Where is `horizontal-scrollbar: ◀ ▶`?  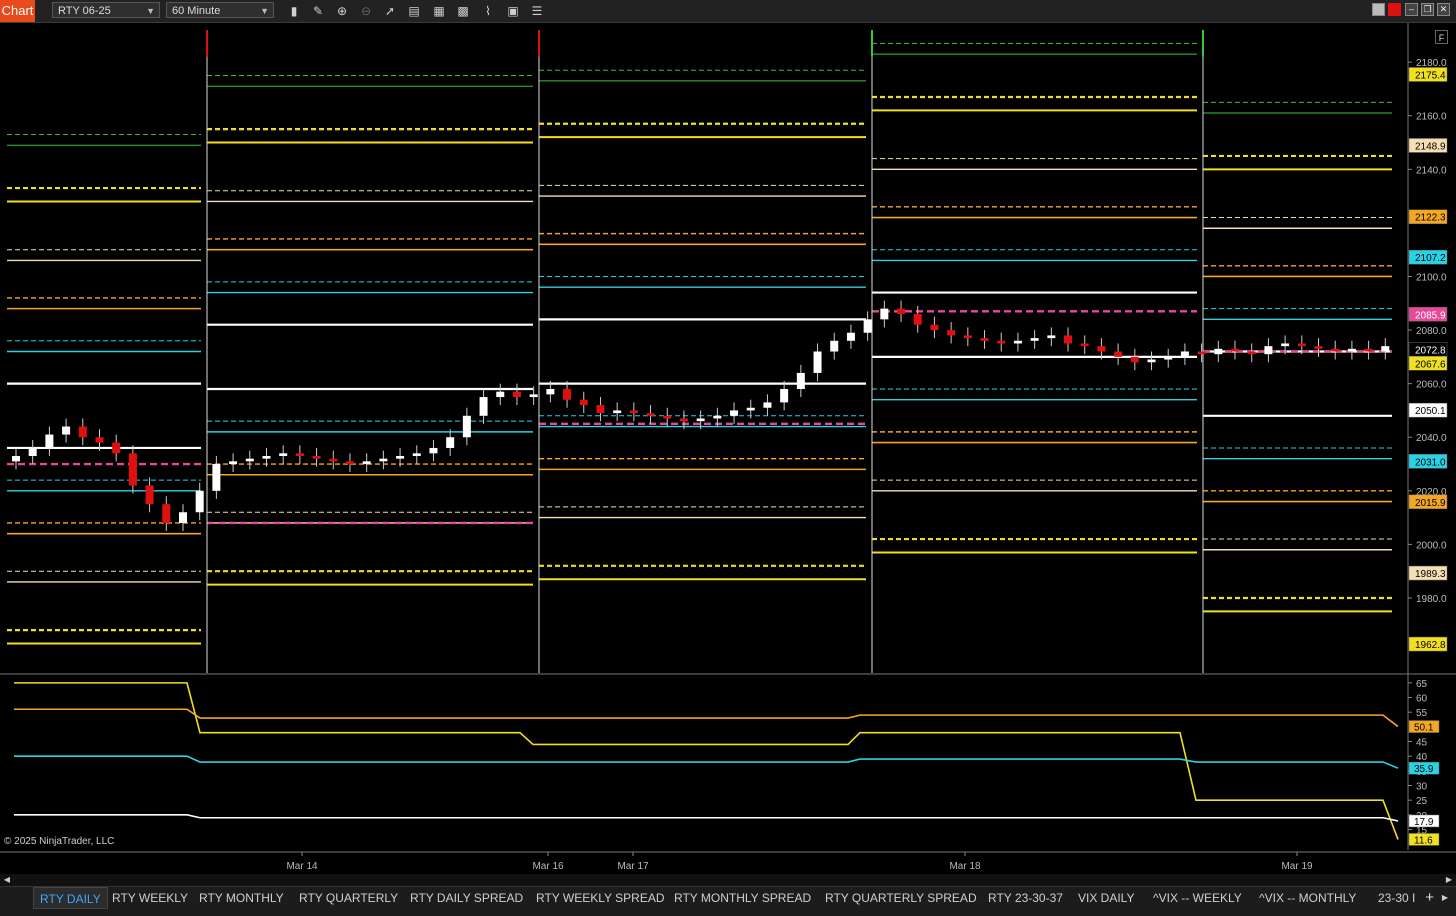 horizontal-scrollbar: ◀ ▶ is located at coordinates (728, 880).